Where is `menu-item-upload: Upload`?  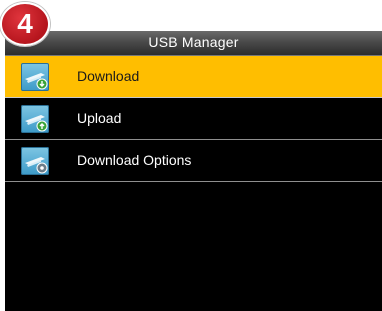
menu-item-upload: Upload is located at coordinates (193, 119).